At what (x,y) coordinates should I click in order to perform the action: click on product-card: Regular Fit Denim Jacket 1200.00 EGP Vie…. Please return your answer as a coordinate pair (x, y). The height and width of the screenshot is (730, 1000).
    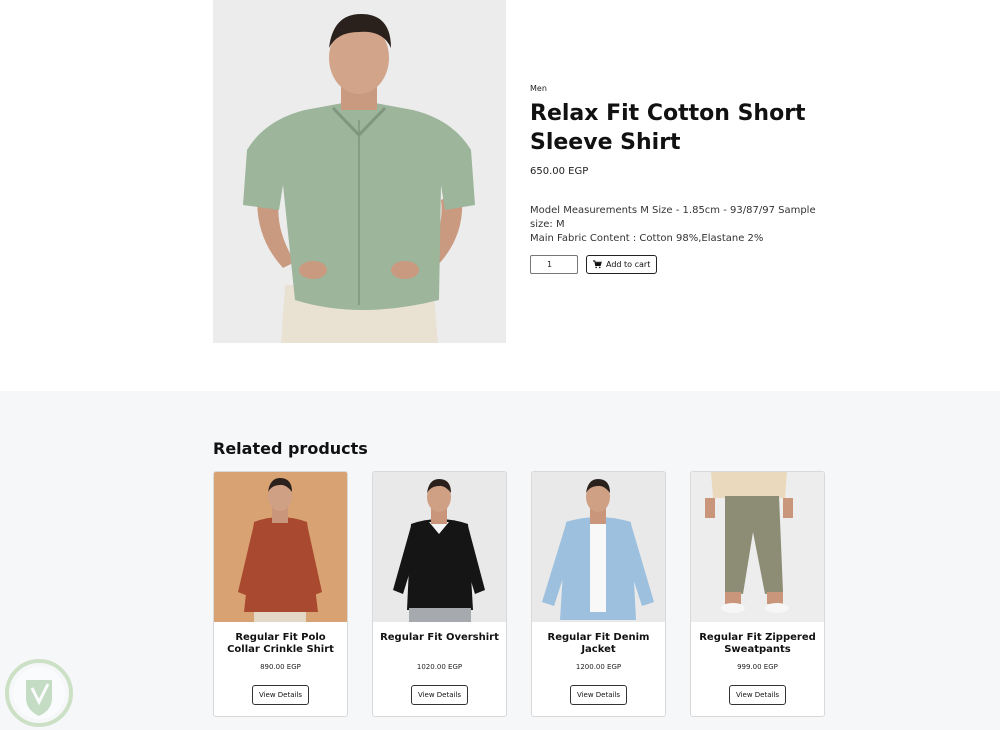
    Looking at the image, I should click on (598, 594).